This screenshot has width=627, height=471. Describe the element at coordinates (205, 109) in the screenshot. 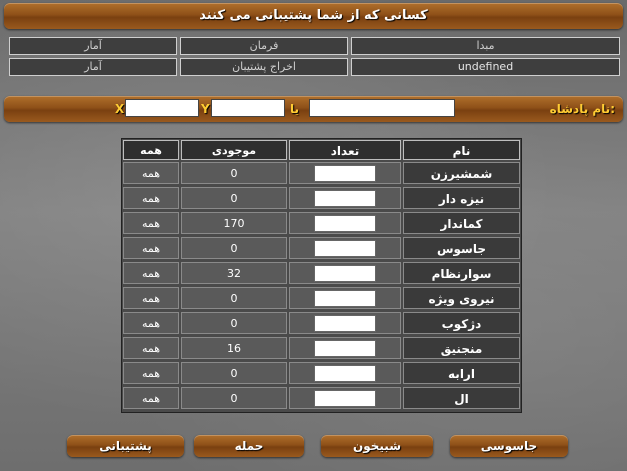

I see `y-label: Y` at that location.